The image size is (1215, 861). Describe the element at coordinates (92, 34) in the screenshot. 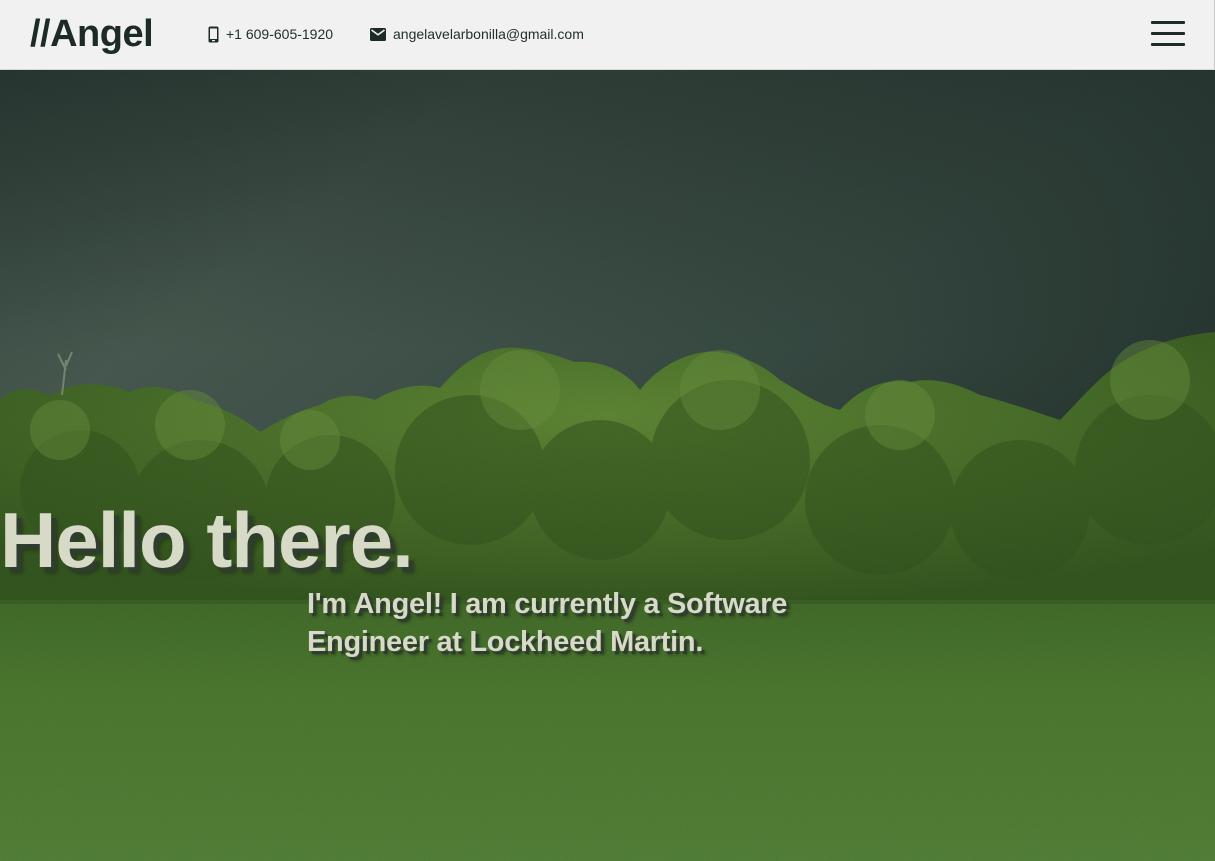

I see `brand-logo-link: //Angel` at that location.